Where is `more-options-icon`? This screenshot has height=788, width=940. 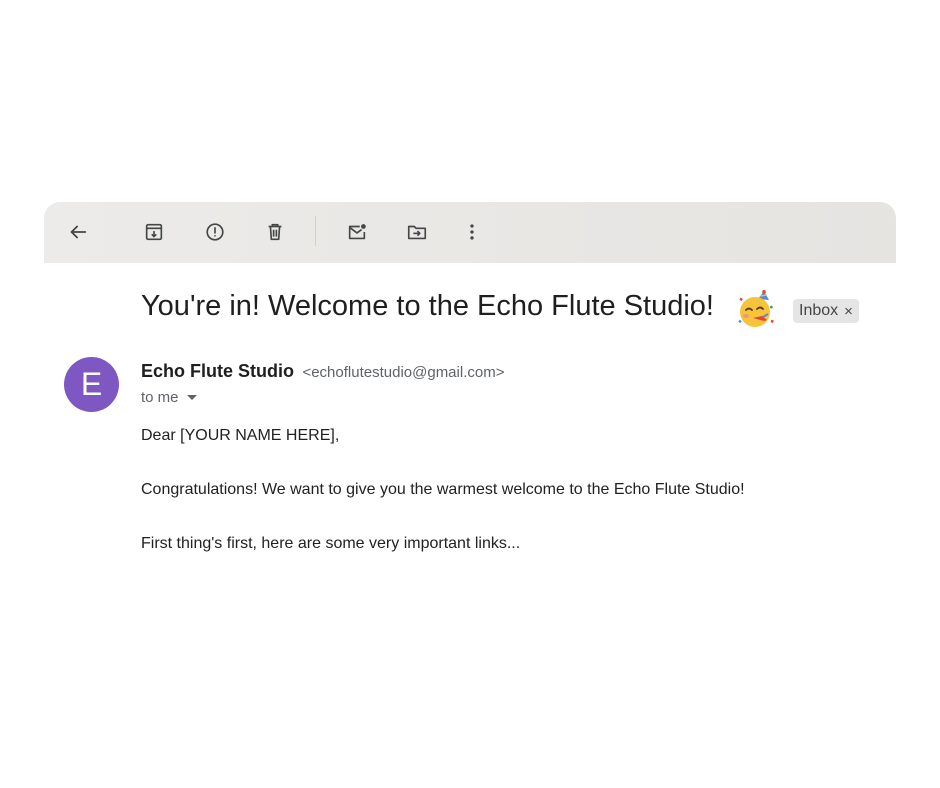 more-options-icon is located at coordinates (472, 232).